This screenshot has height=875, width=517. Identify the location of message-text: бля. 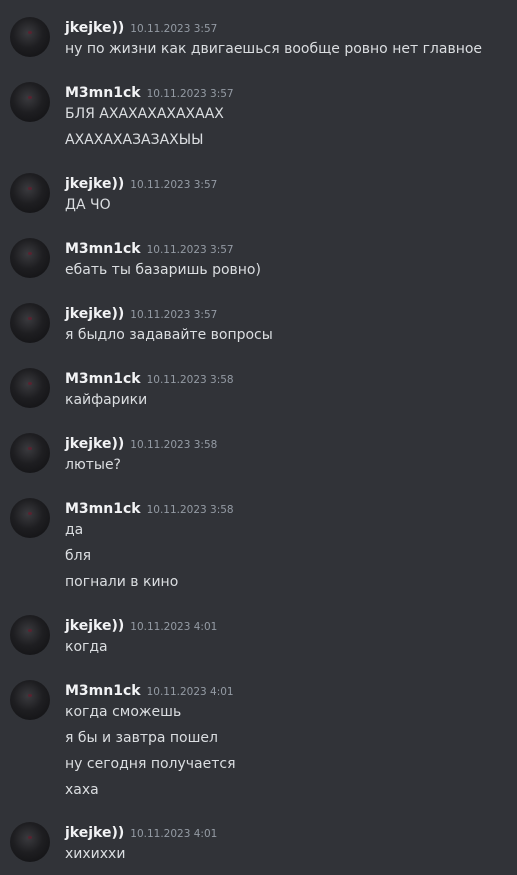
(78, 556).